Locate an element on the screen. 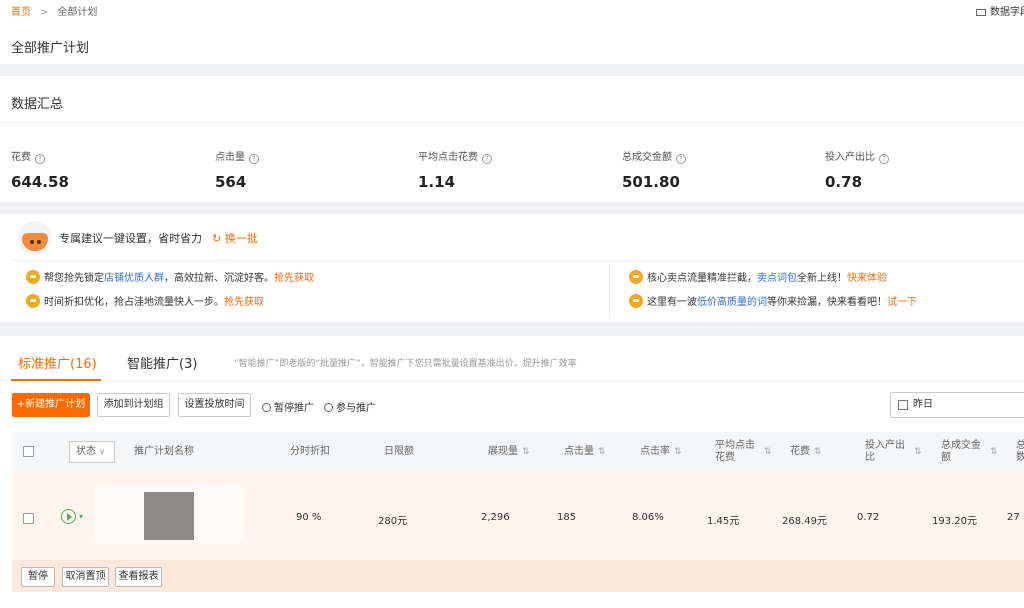 This screenshot has width=1024, height=608. select-all-checkbox is located at coordinates (28, 451).